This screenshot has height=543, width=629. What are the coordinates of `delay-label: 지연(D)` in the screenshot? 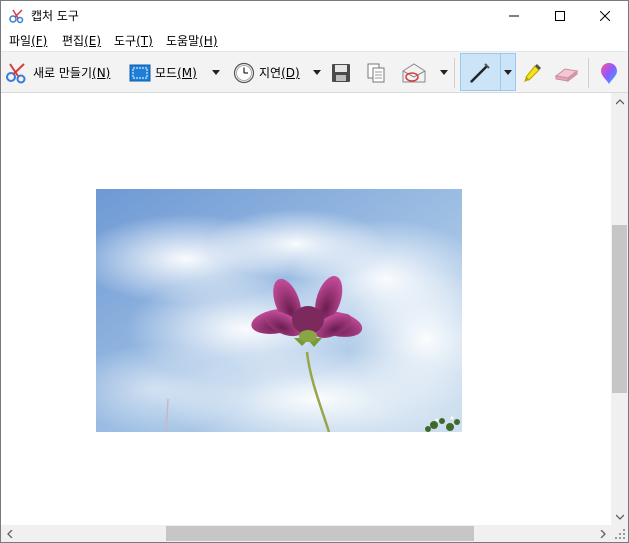 It's located at (279, 73).